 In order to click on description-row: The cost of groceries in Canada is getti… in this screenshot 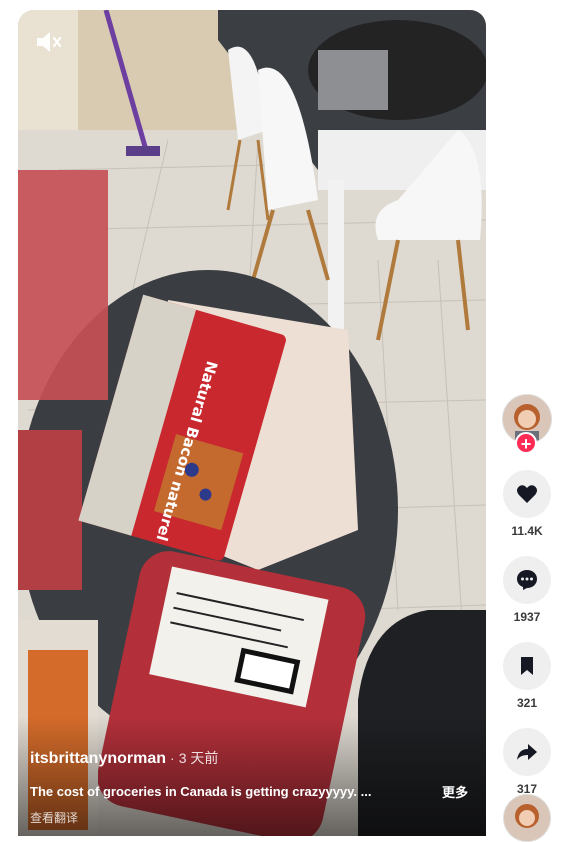, I will do `click(251, 791)`.